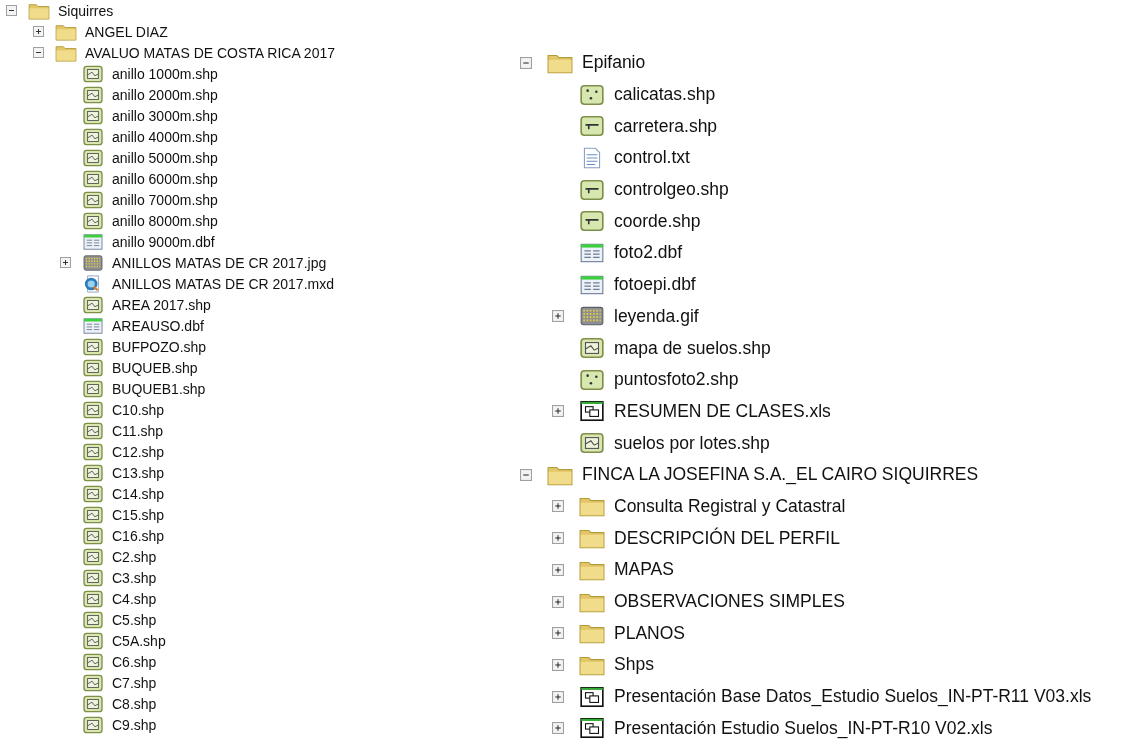 The height and width of the screenshot is (754, 1140). I want to click on tree-item-label: MAPAS, so click(644, 570).